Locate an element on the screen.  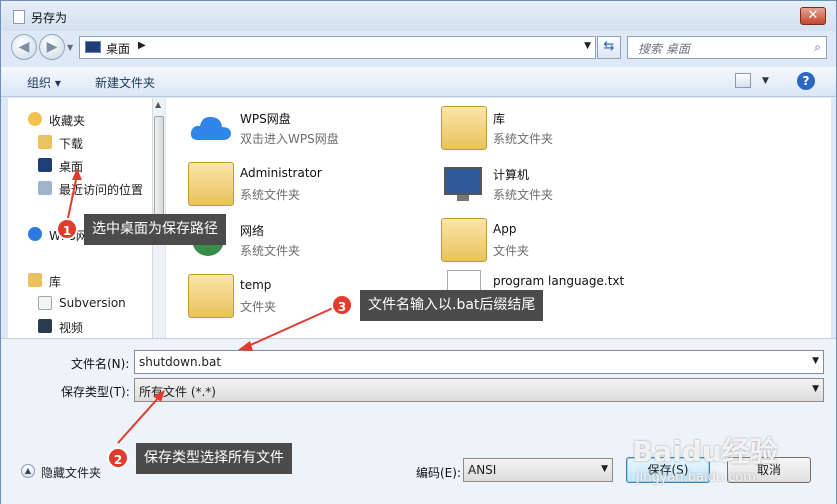
history-dropdown-icon: ▼ is located at coordinates (70, 47).